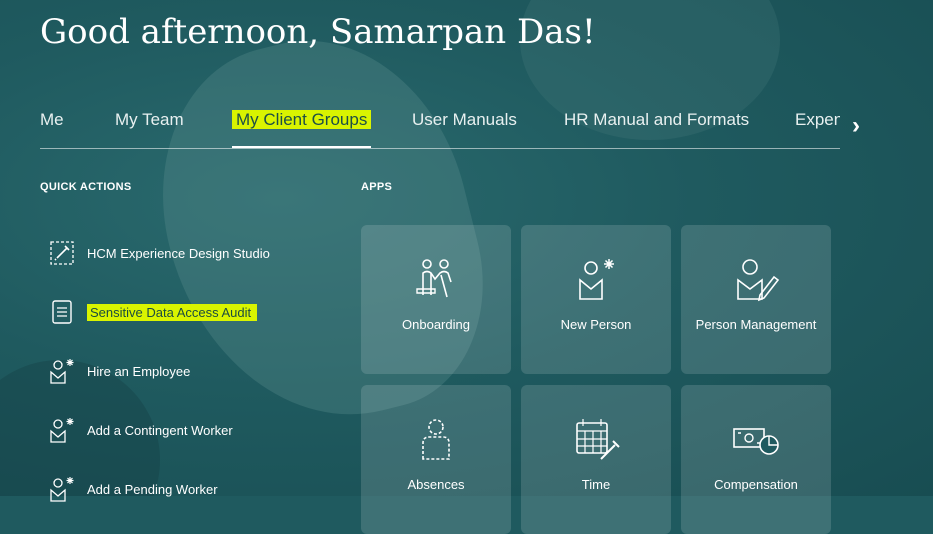 This screenshot has height=534, width=933. I want to click on quick-action-label: Add a Pending Worker, so click(152, 489).